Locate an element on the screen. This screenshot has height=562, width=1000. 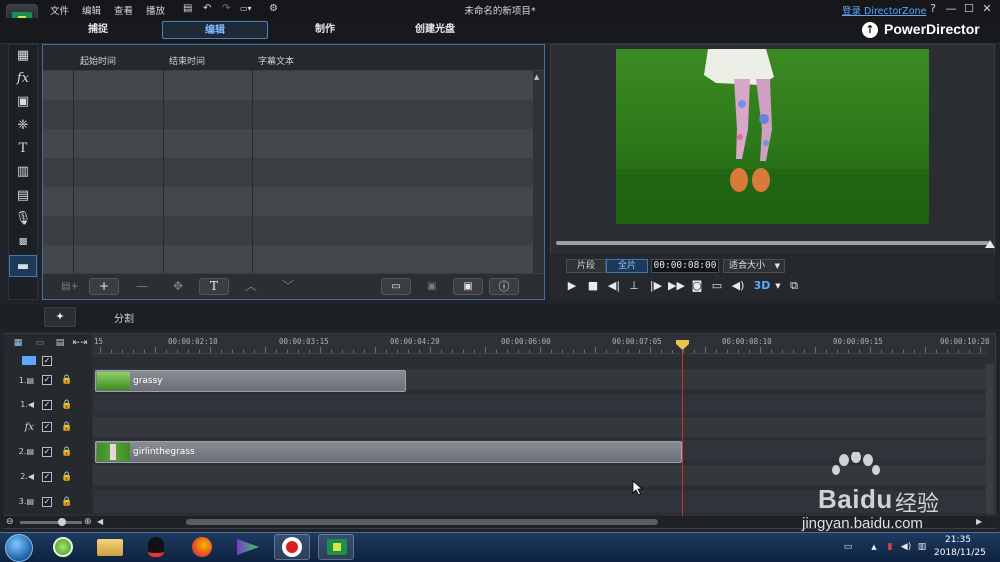
mode-produce-tab: 制作 is located at coordinates (325, 30).